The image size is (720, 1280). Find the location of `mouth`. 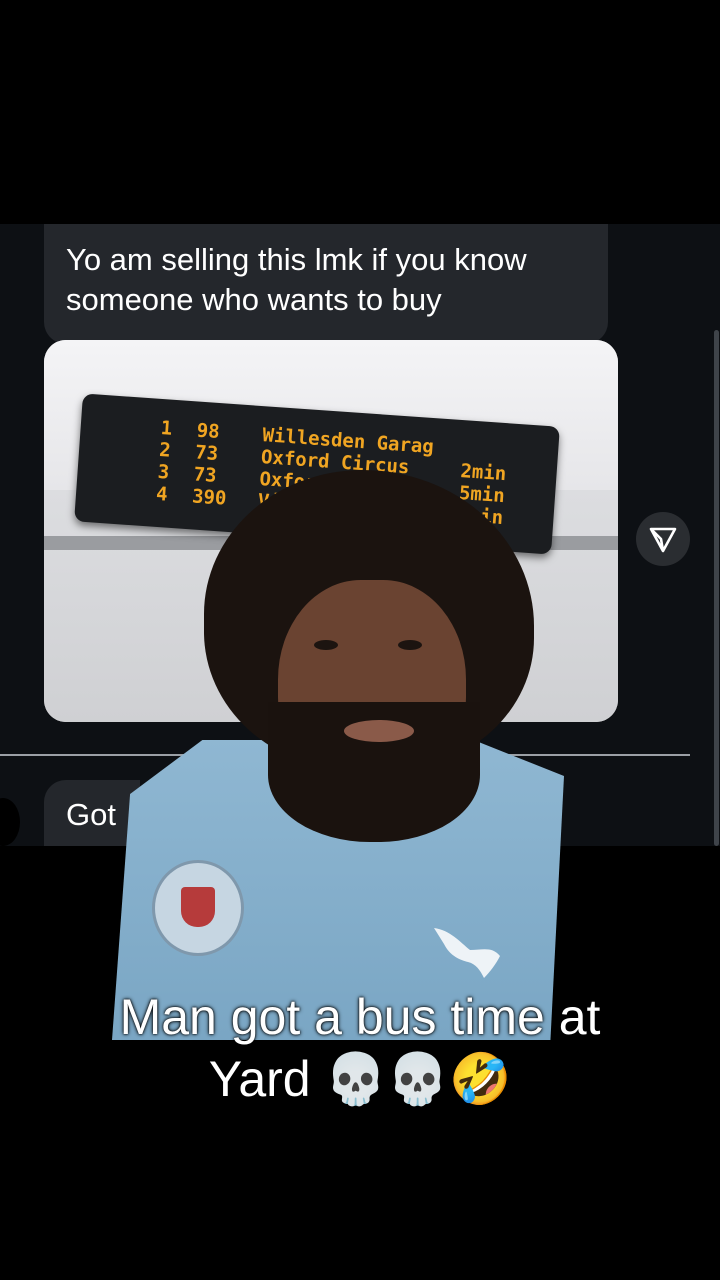

mouth is located at coordinates (379, 731).